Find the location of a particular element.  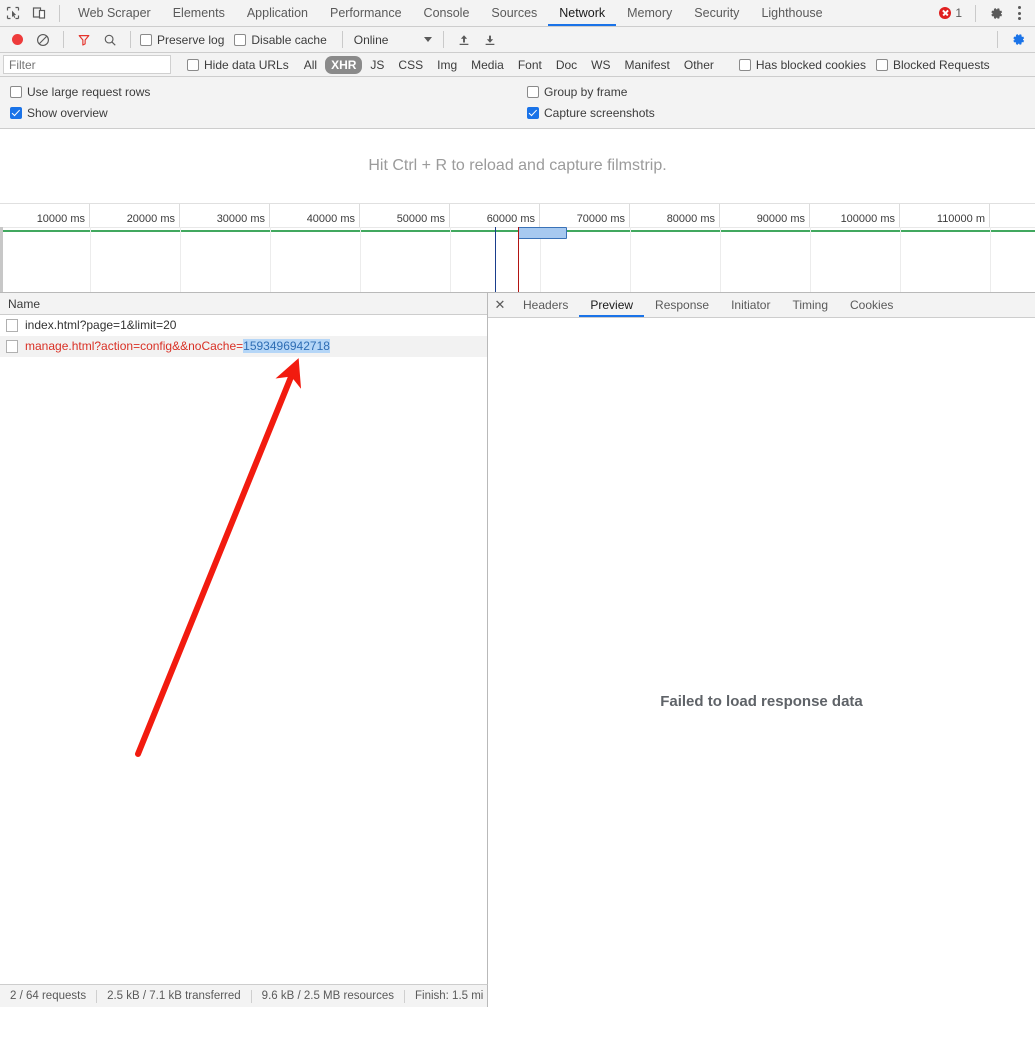

close-icon: ✕ is located at coordinates (500, 305).